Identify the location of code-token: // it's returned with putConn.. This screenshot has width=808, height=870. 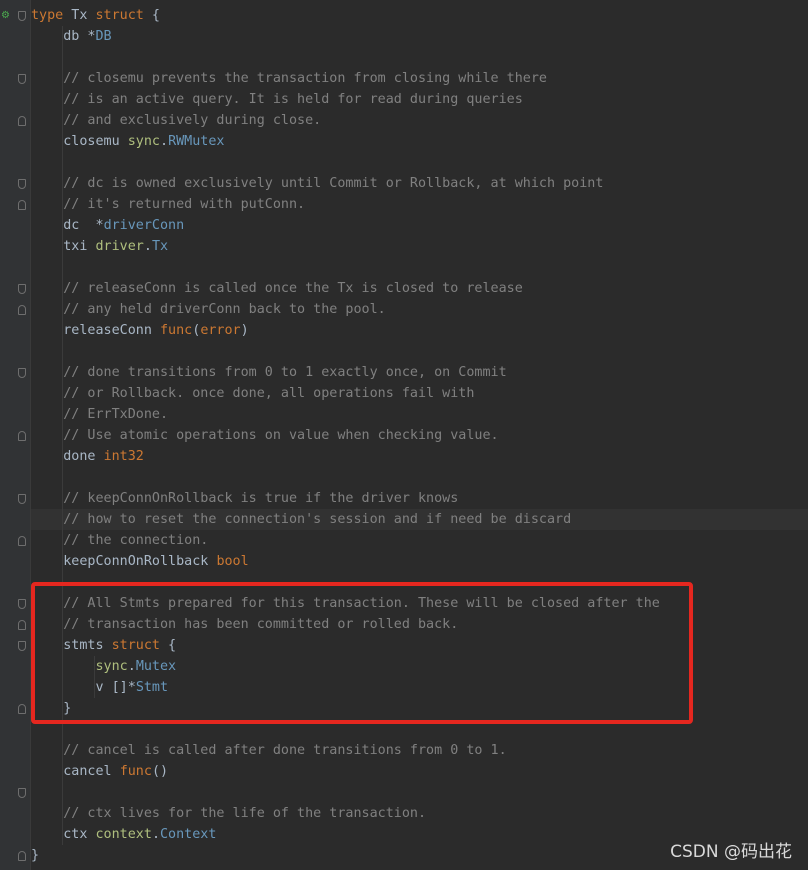
(168, 204).